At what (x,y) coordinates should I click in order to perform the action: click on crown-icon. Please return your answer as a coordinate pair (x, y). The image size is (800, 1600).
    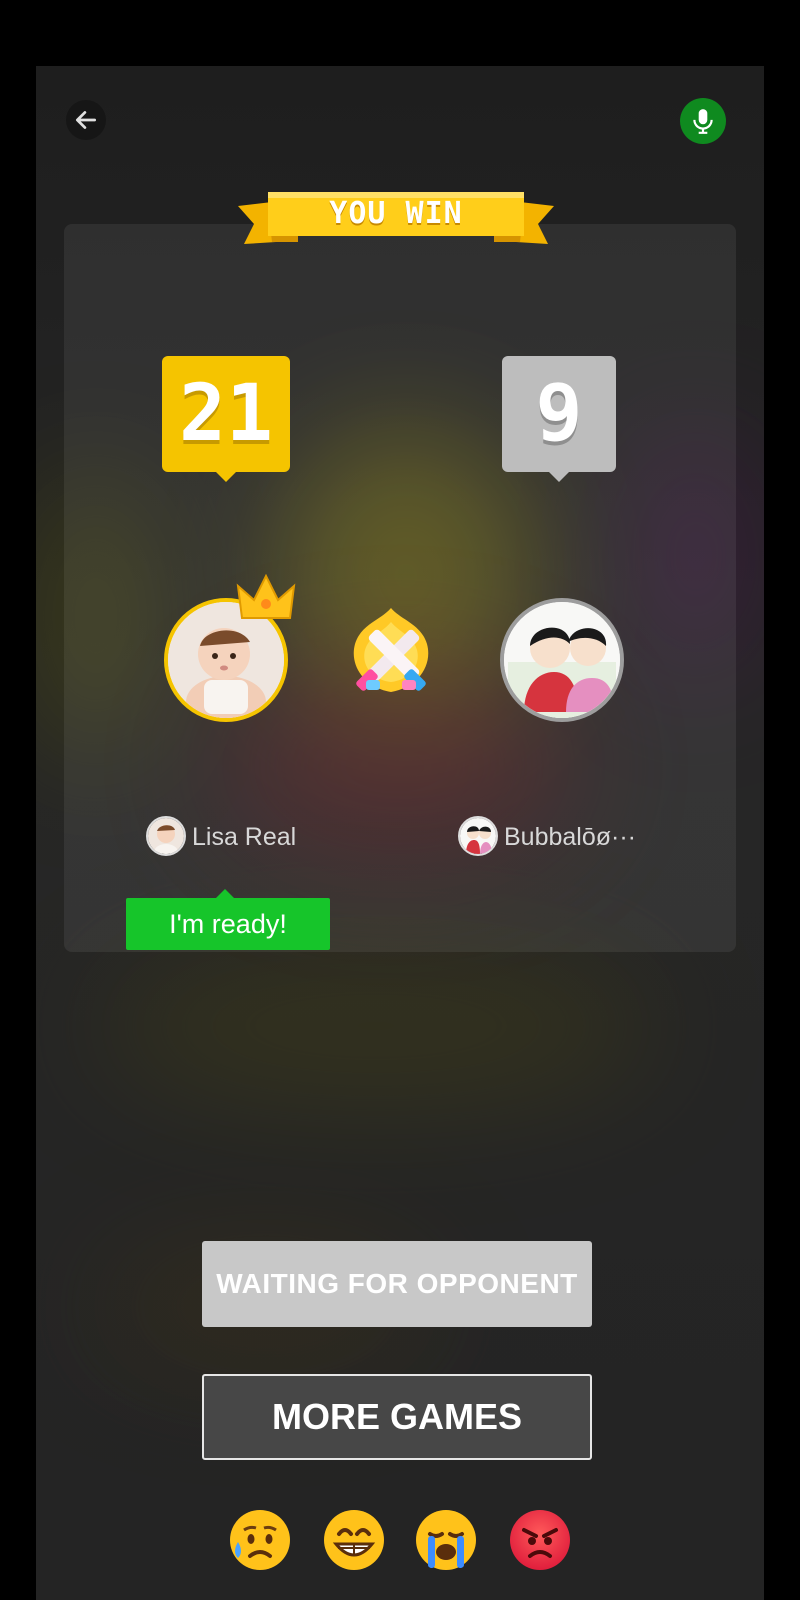
    Looking at the image, I should click on (266, 596).